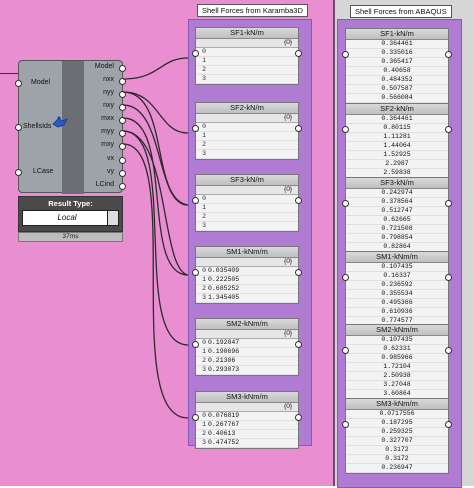  Describe the element at coordinates (122, 133) in the screenshot. I see `output-port-myy` at that location.